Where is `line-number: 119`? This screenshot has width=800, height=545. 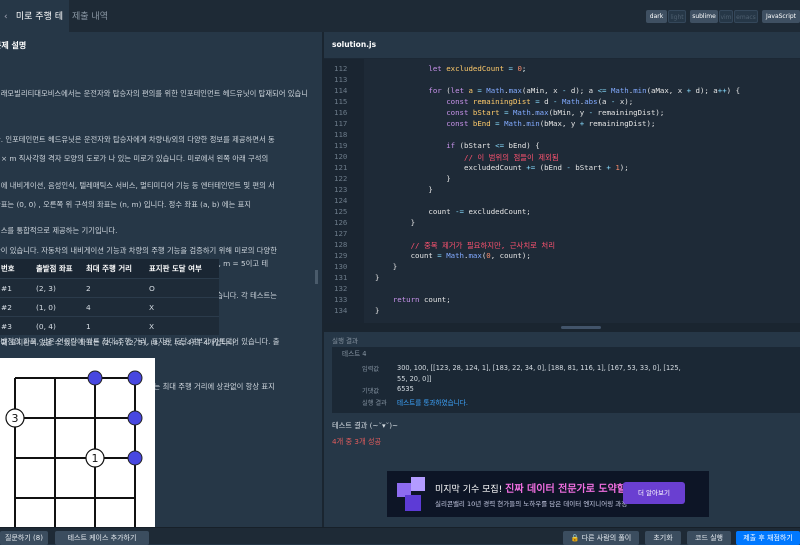 line-number: 119 is located at coordinates (341, 145).